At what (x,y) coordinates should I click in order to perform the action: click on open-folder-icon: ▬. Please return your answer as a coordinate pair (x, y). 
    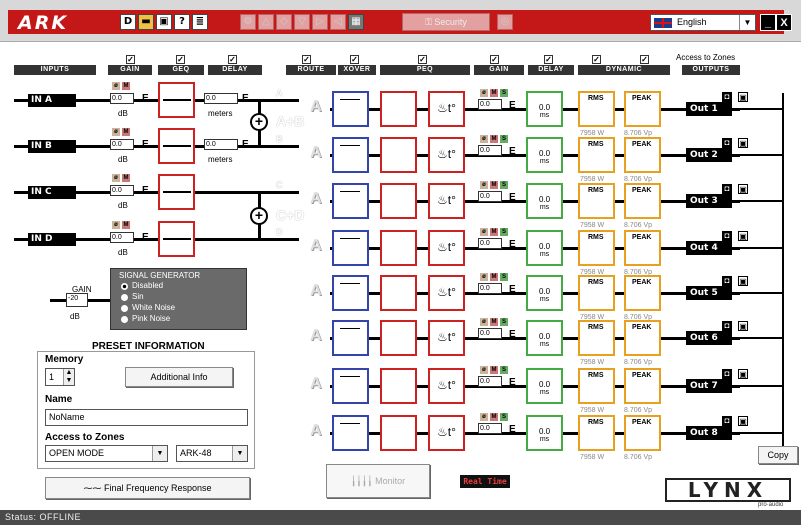
    Looking at the image, I should click on (146, 22).